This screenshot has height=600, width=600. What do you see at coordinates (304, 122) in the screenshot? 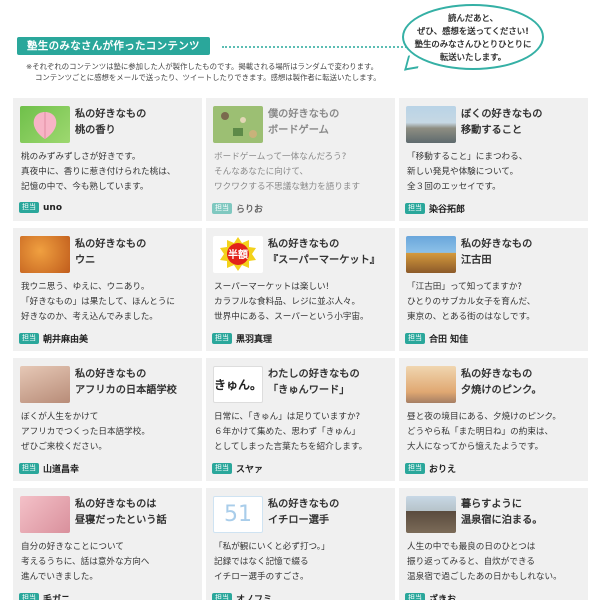
I see `card-title: 僕の好きなもの ボードゲーム` at bounding box center [304, 122].